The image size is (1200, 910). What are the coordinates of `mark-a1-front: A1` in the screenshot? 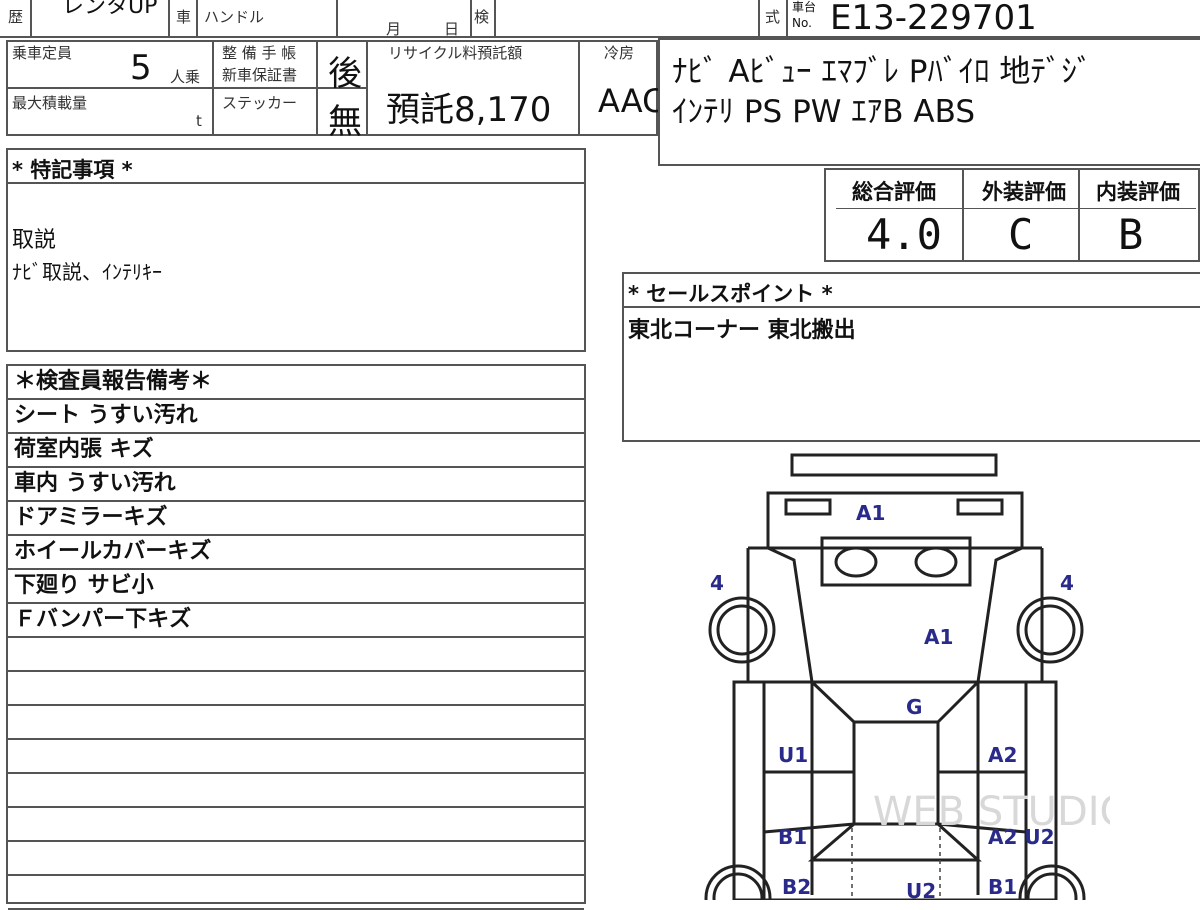 It's located at (870, 513).